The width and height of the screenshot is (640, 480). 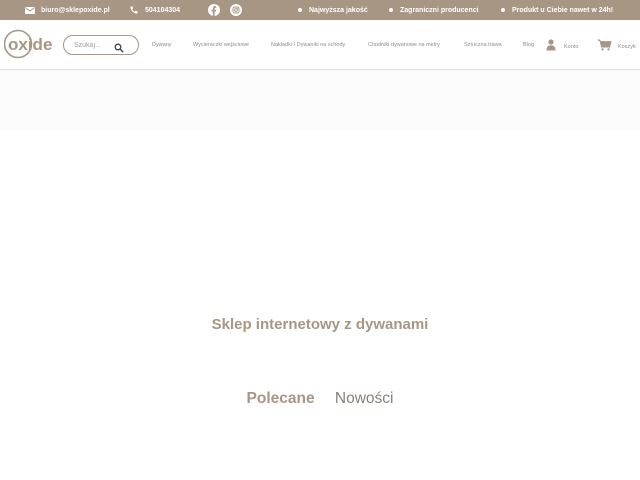 I want to click on nav-item-nakladki: Nakładki / Dywaniki na schody, so click(x=308, y=45).